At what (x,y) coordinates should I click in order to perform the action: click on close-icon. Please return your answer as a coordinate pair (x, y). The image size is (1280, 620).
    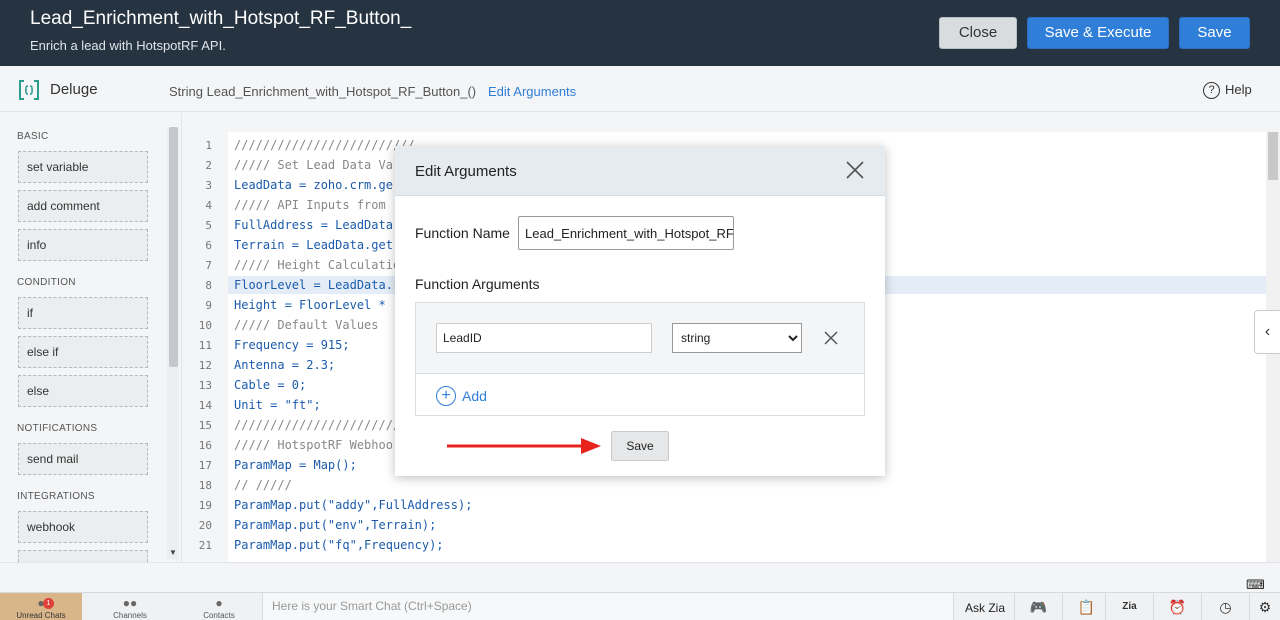
    Looking at the image, I should click on (855, 170).